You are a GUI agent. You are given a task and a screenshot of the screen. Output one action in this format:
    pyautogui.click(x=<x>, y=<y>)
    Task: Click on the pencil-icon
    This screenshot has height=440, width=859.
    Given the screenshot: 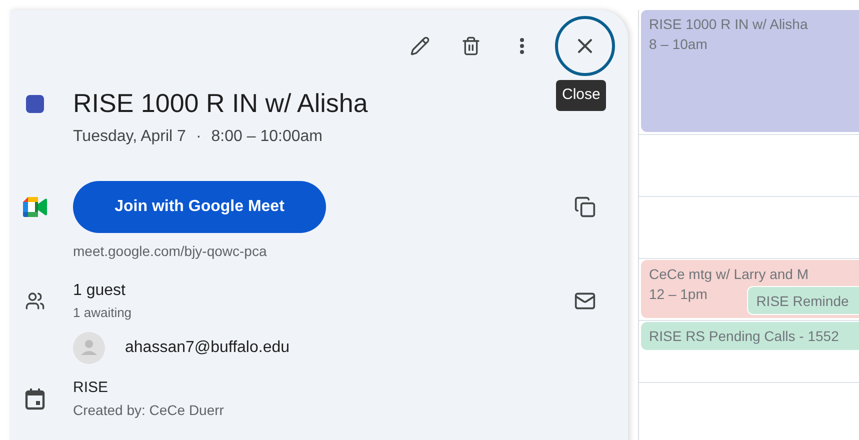 What is the action you would take?
    pyautogui.click(x=420, y=46)
    